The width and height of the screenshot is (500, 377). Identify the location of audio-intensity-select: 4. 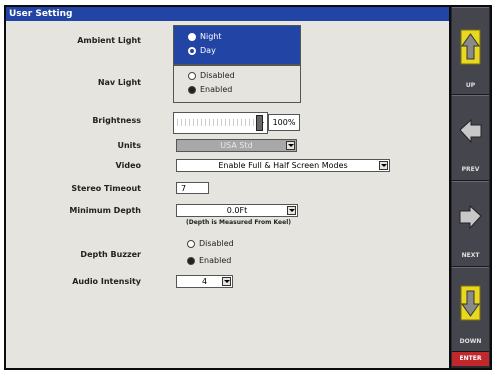
(204, 281).